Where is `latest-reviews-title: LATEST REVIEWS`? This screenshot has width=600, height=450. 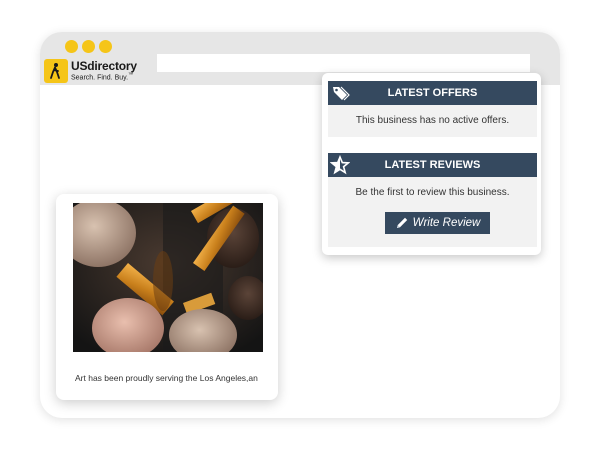 latest-reviews-title: LATEST REVIEWS is located at coordinates (432, 165).